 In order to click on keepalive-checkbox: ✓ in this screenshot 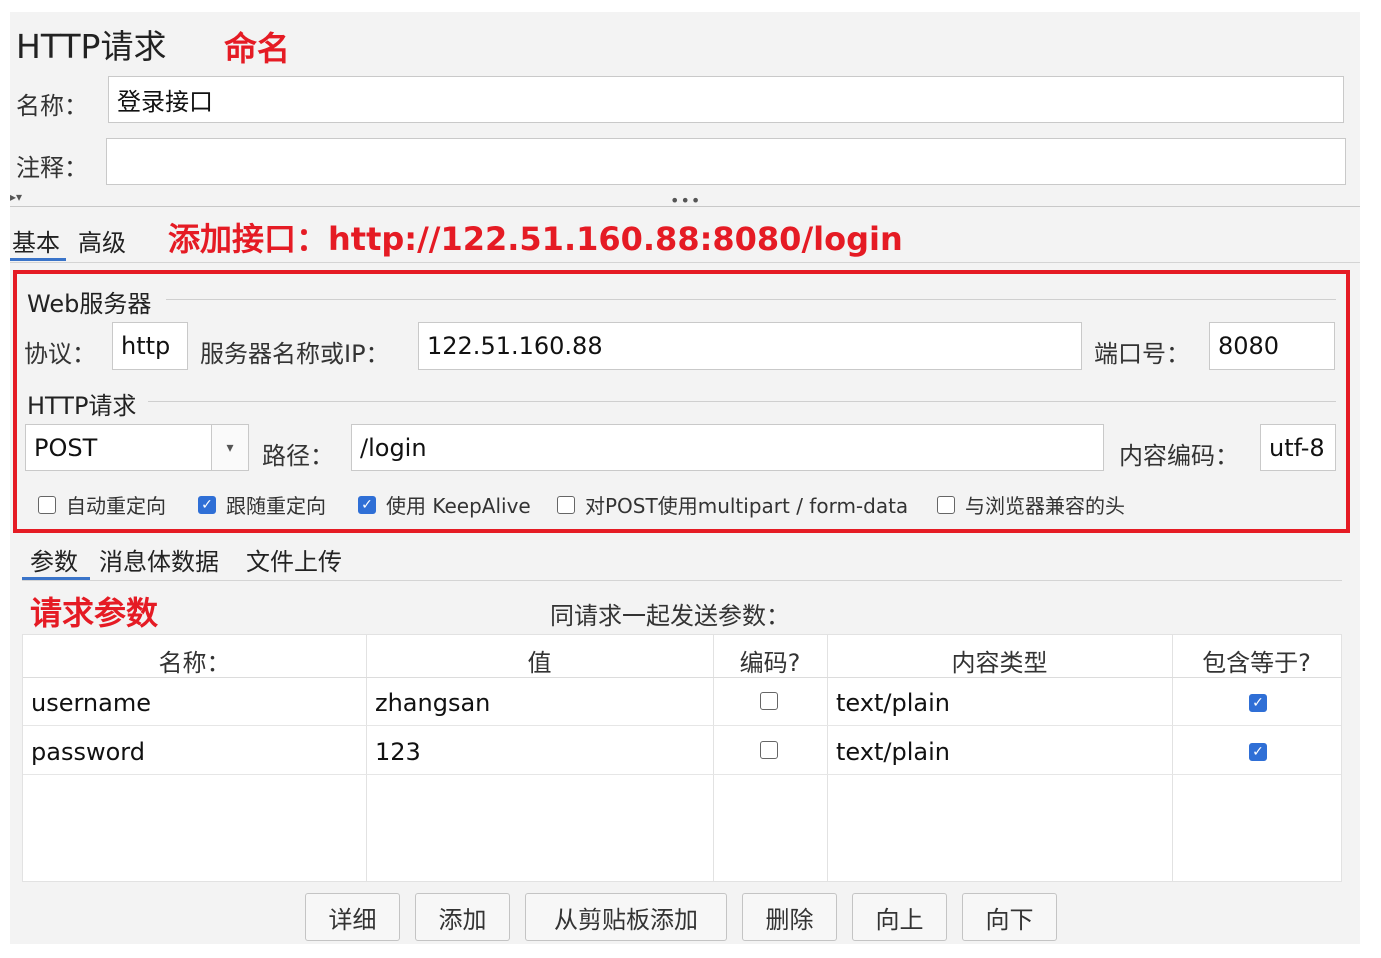, I will do `click(367, 504)`.